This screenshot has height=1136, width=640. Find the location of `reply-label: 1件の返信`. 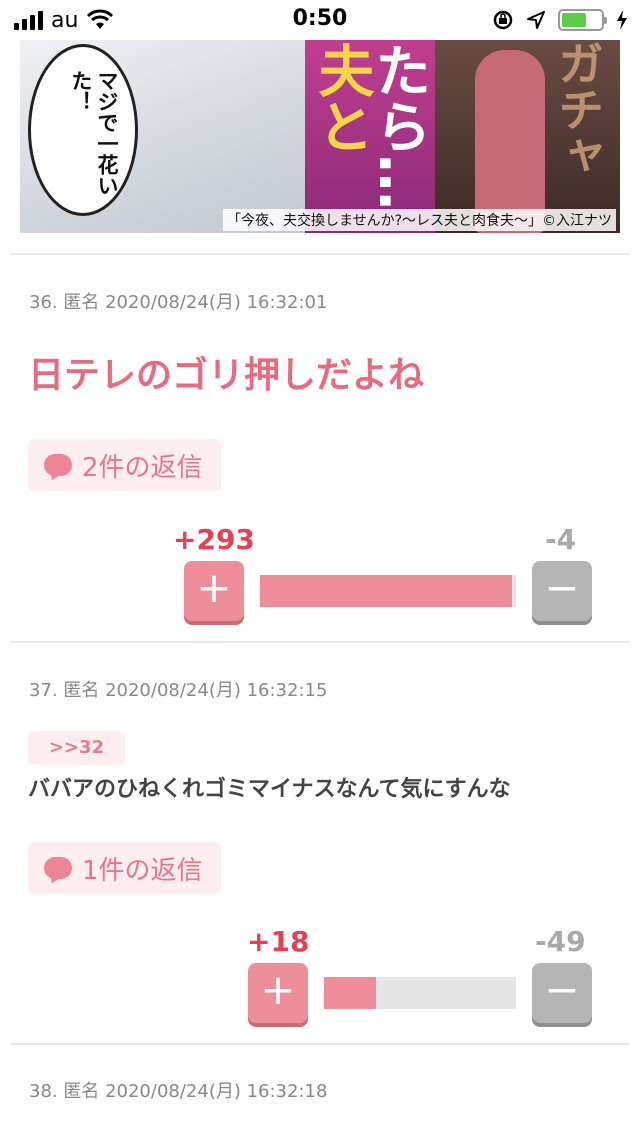

reply-label: 1件の返信 is located at coordinates (142, 870).